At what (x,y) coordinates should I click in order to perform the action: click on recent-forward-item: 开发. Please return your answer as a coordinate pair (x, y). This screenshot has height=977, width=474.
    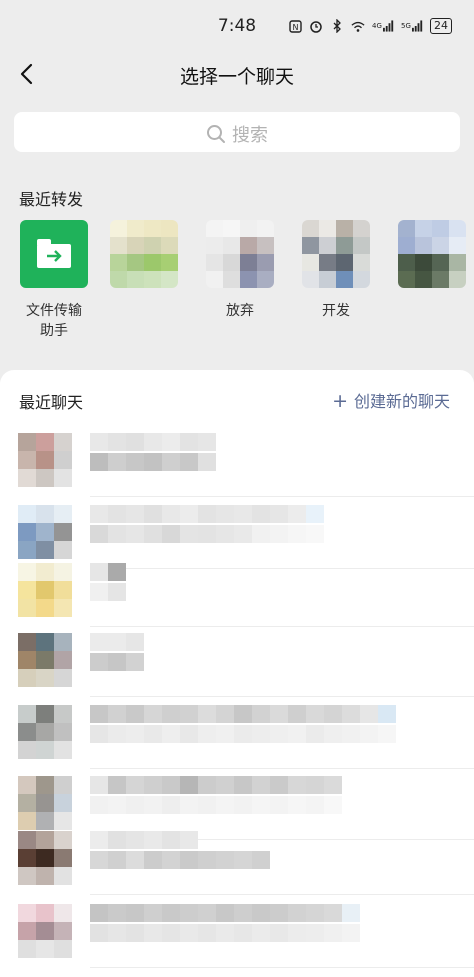
    Looking at the image, I should click on (336, 270).